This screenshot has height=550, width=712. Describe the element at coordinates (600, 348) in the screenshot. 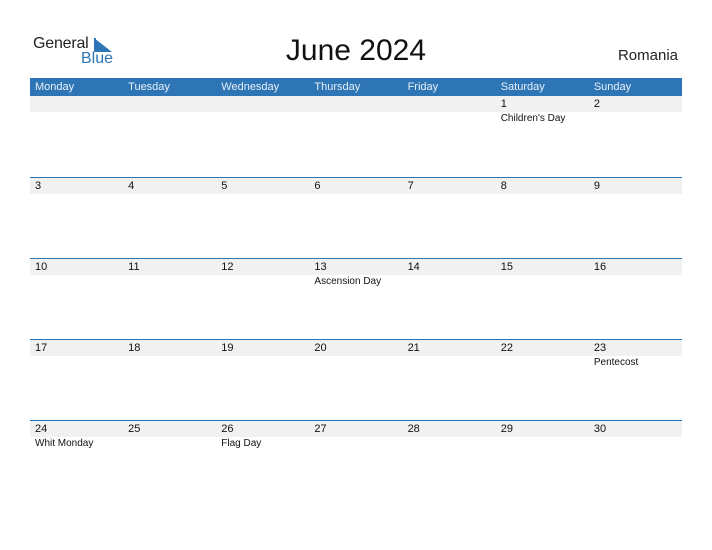

I see `day-number: 23` at that location.